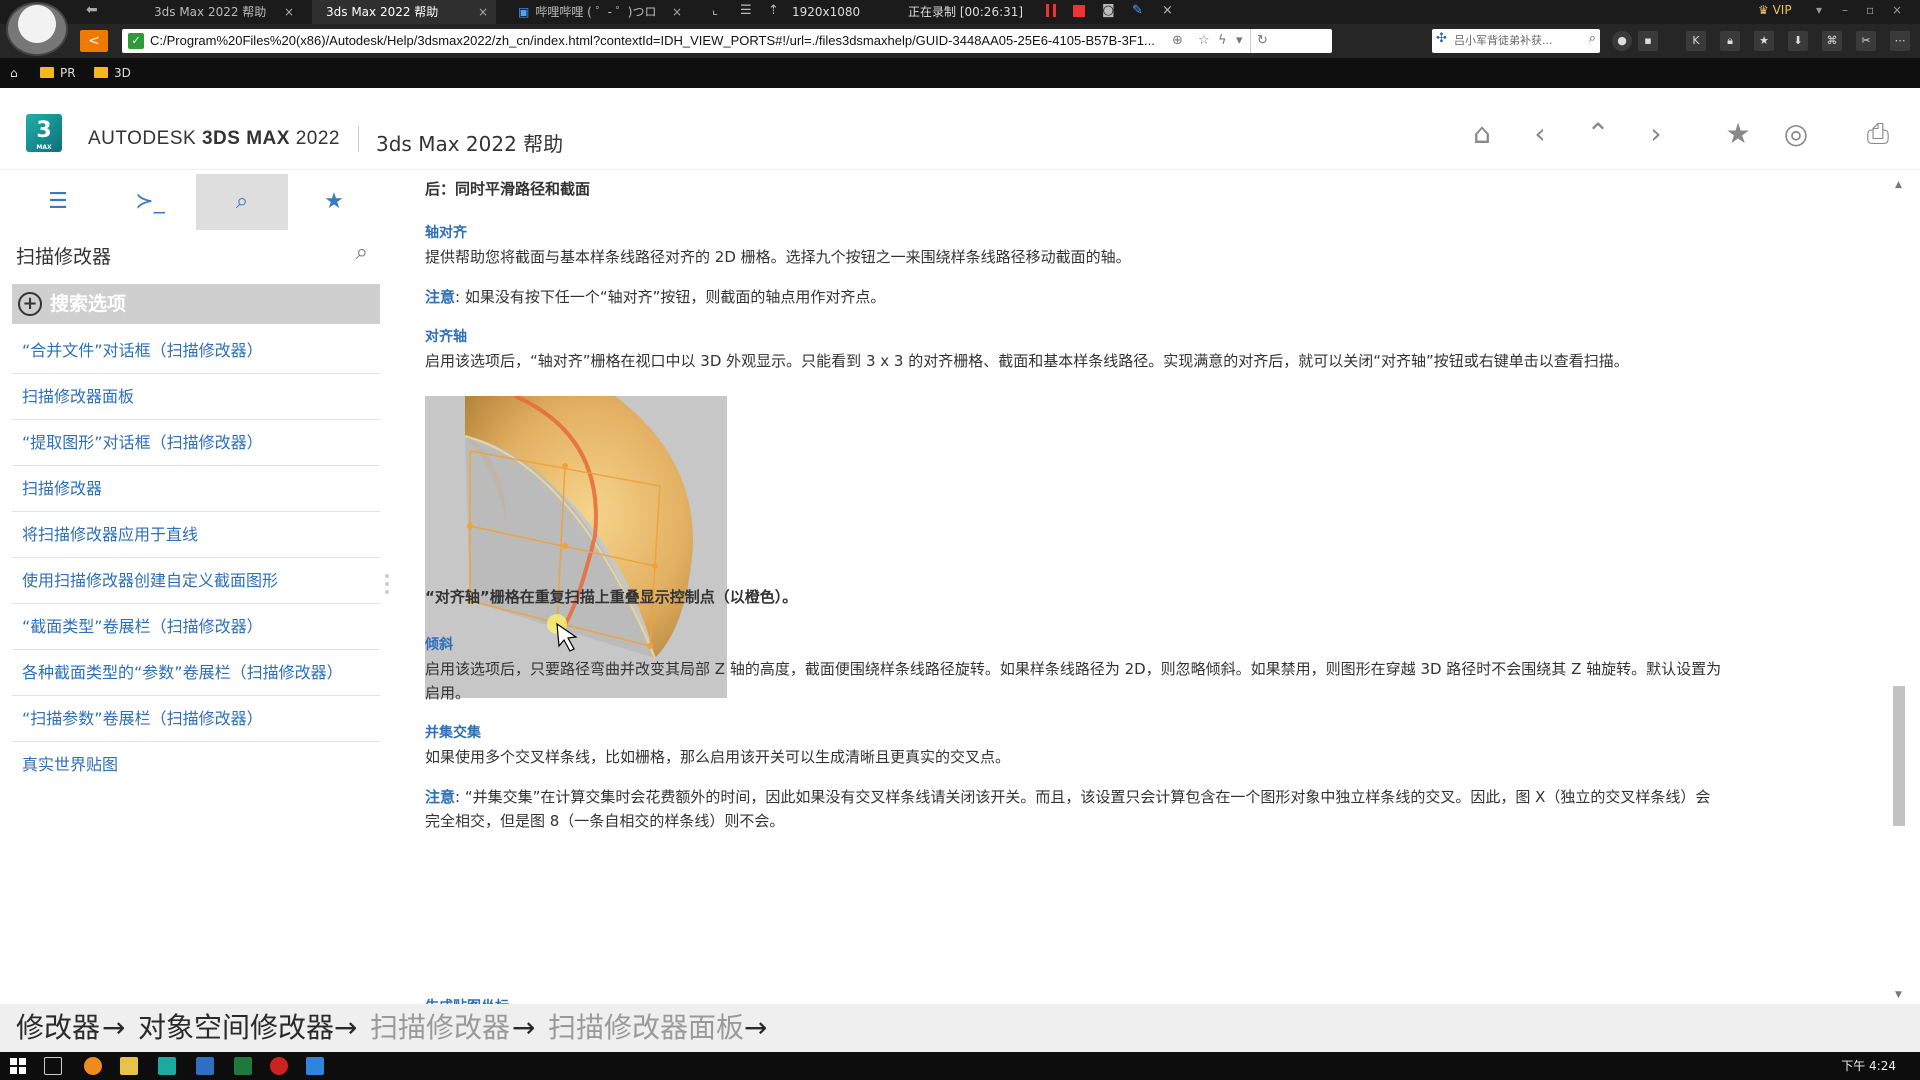  What do you see at coordinates (1866, 41) in the screenshot?
I see `tools-icon: ✂` at bounding box center [1866, 41].